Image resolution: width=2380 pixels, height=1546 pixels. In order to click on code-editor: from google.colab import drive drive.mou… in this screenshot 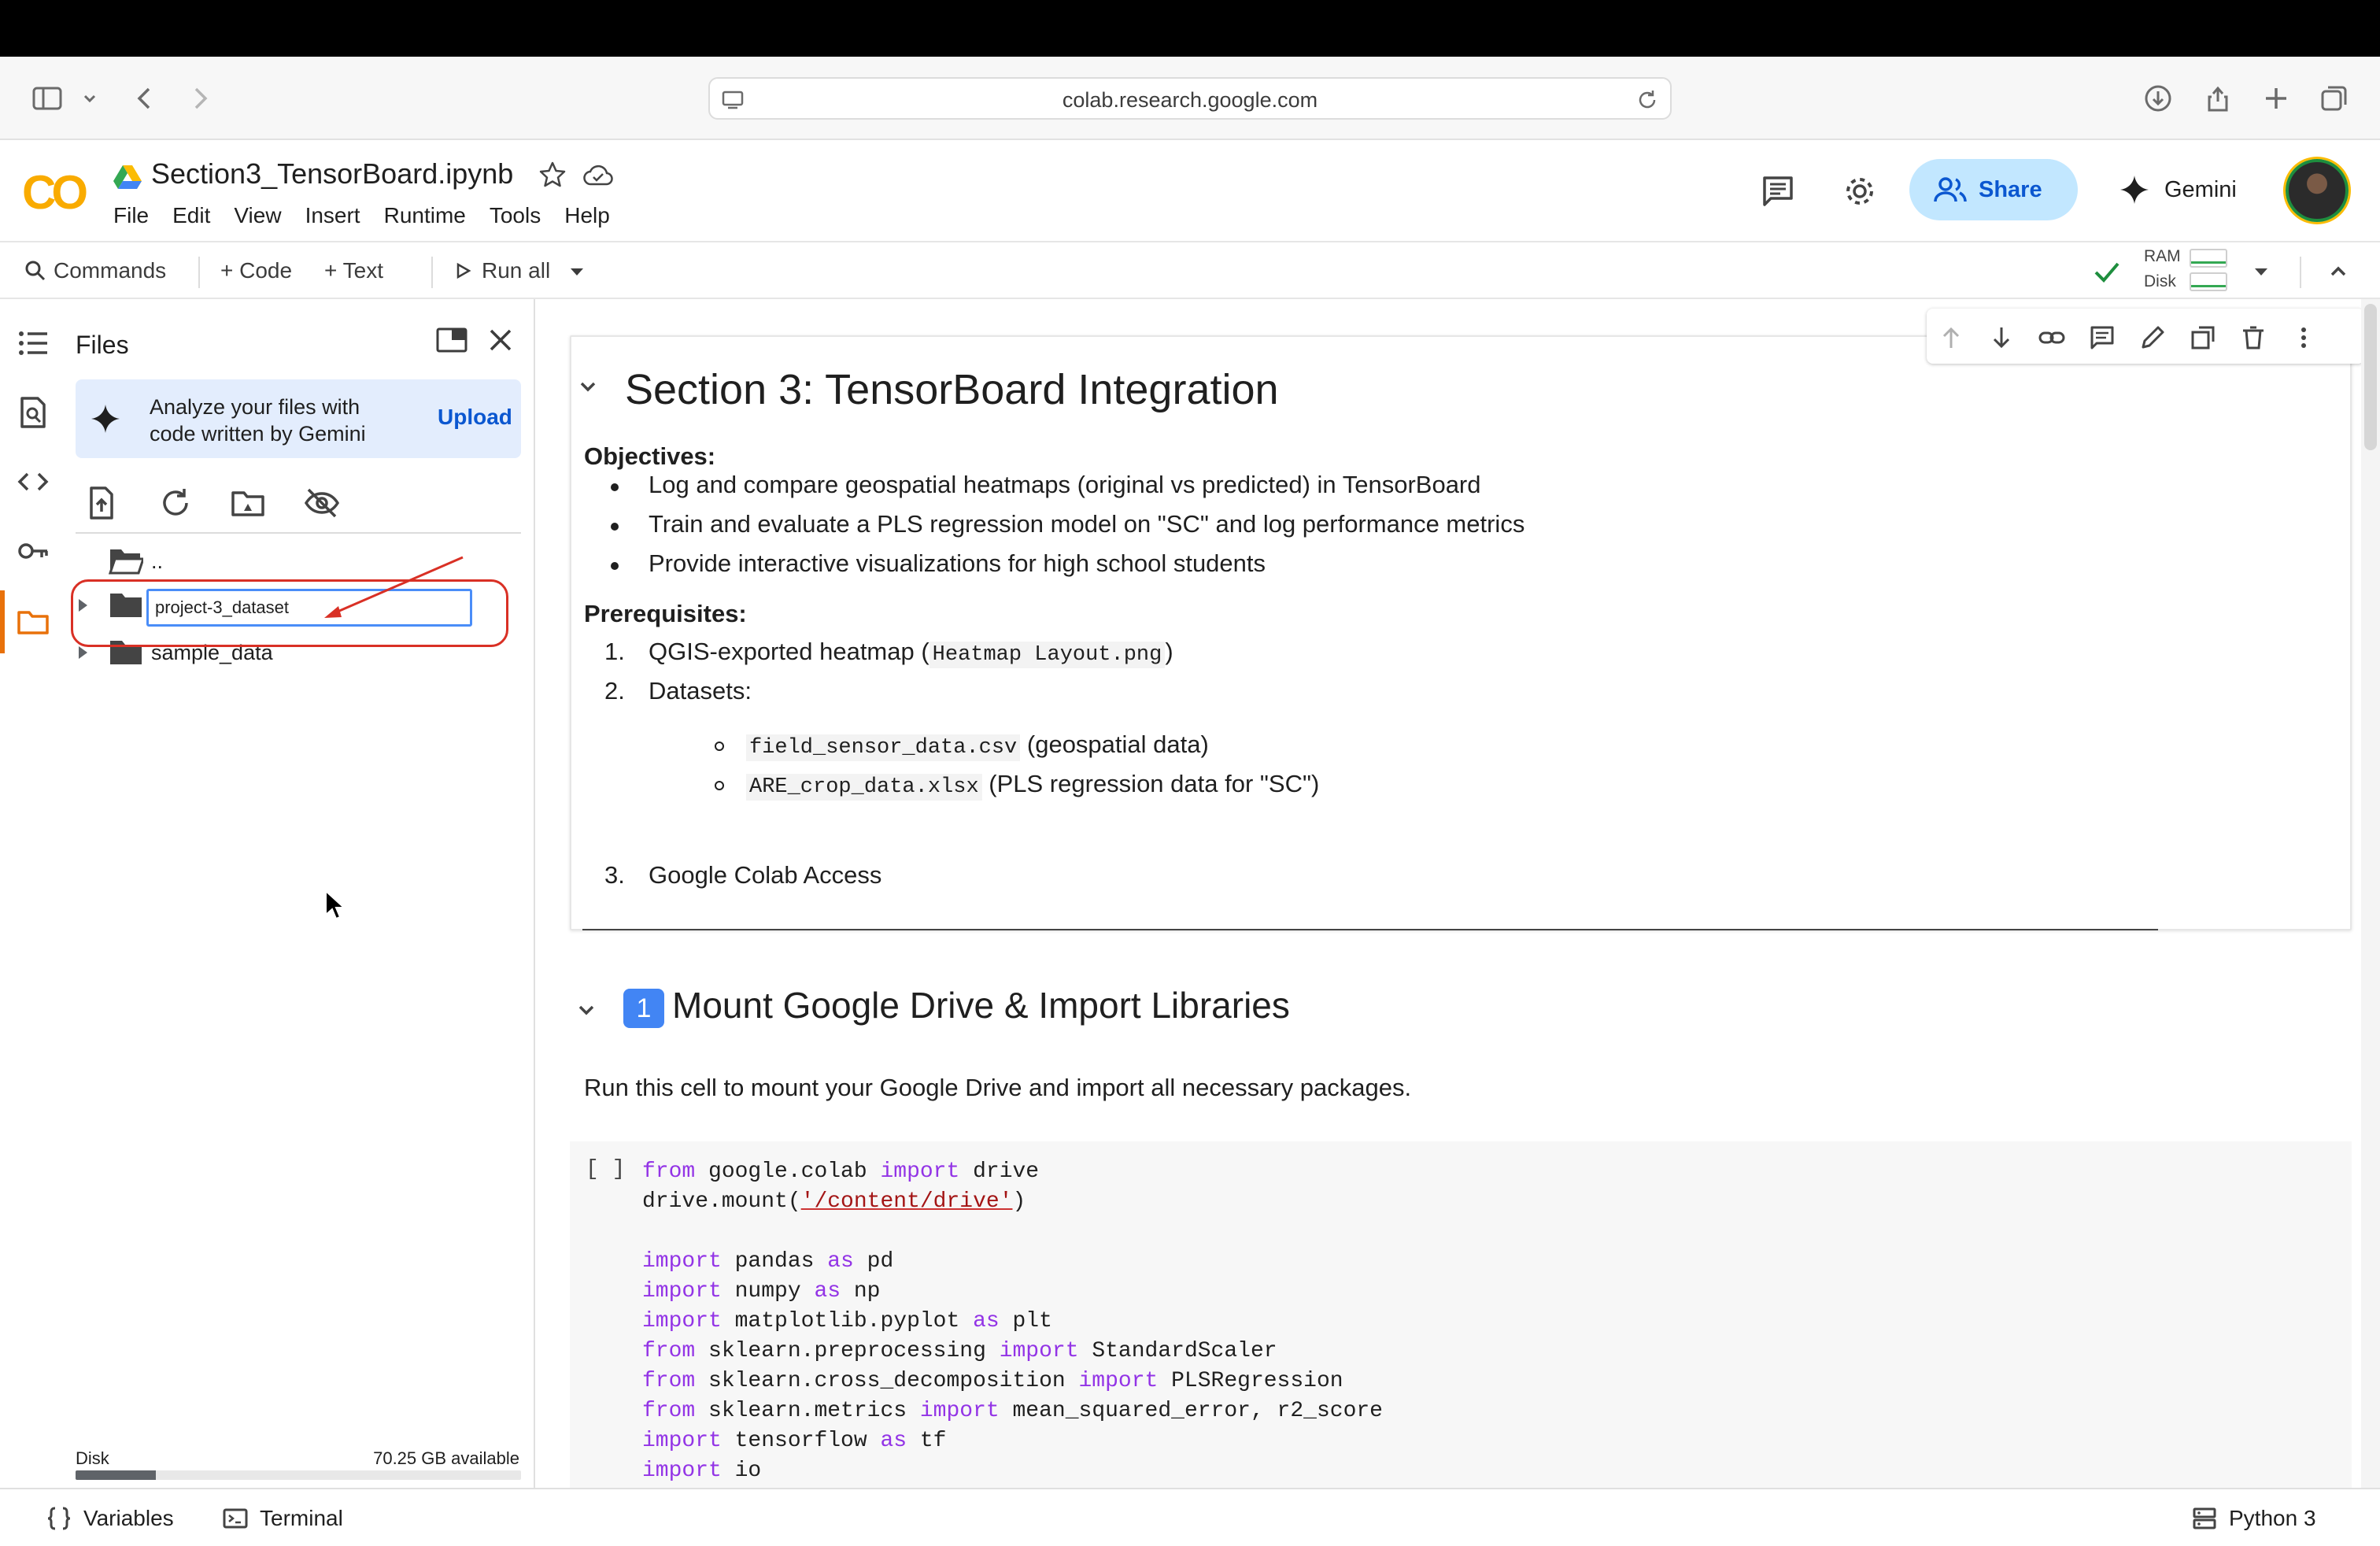, I will do `click(1013, 1321)`.